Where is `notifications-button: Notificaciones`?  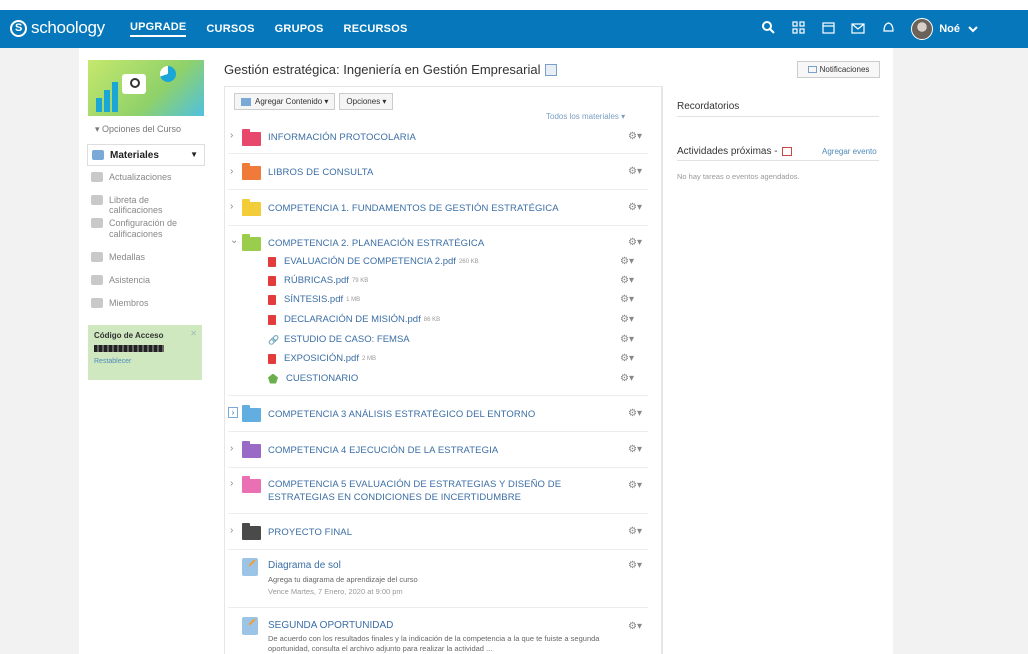
notifications-button: Notificaciones is located at coordinates (838, 69).